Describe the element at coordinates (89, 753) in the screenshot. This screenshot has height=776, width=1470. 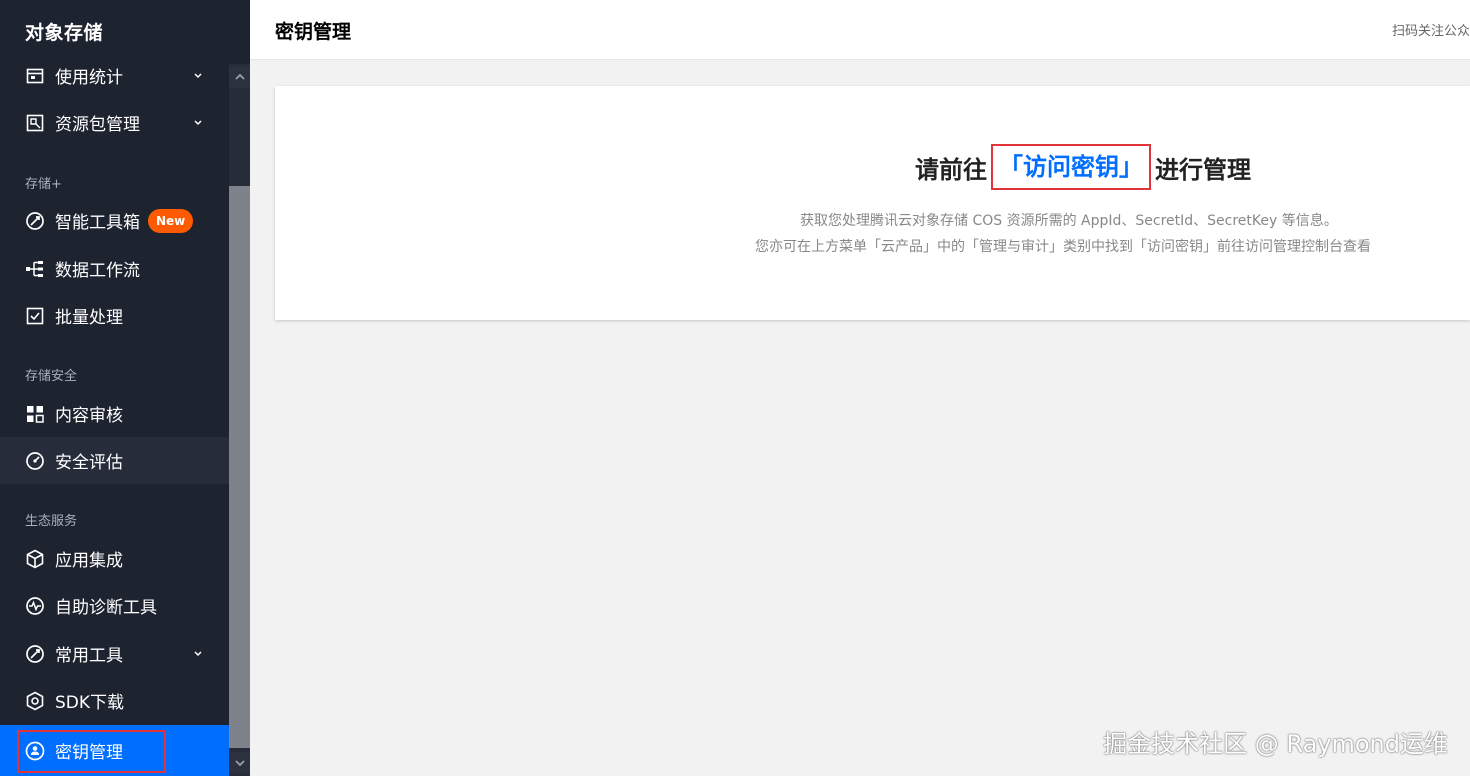
I see `sidebar-item-label: 密钥管理` at that location.